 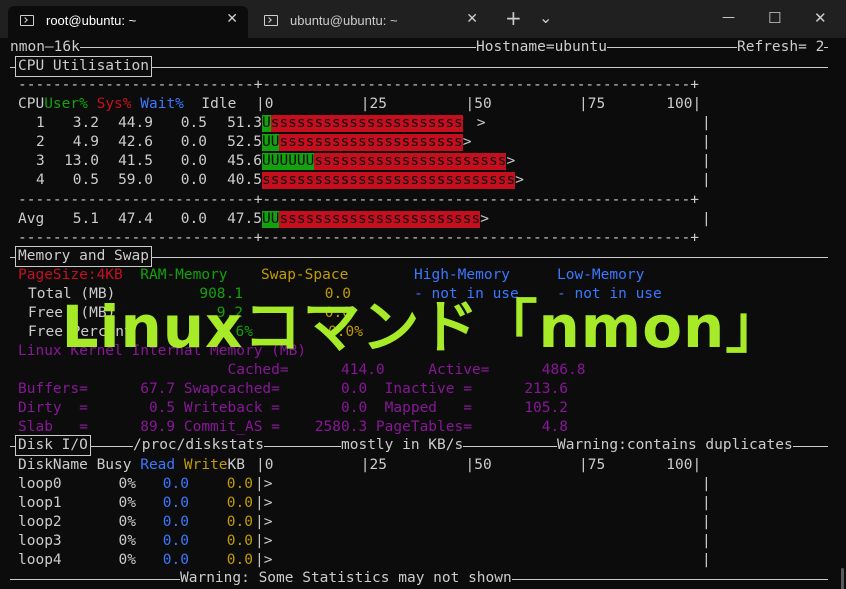 I want to click on disk-name: loop0, so click(x=40, y=484).